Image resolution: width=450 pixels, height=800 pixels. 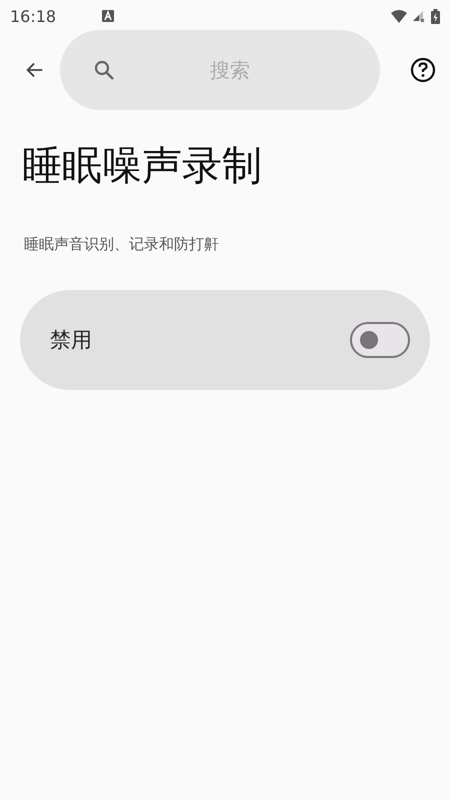 I want to click on battery-icon, so click(x=435, y=16).